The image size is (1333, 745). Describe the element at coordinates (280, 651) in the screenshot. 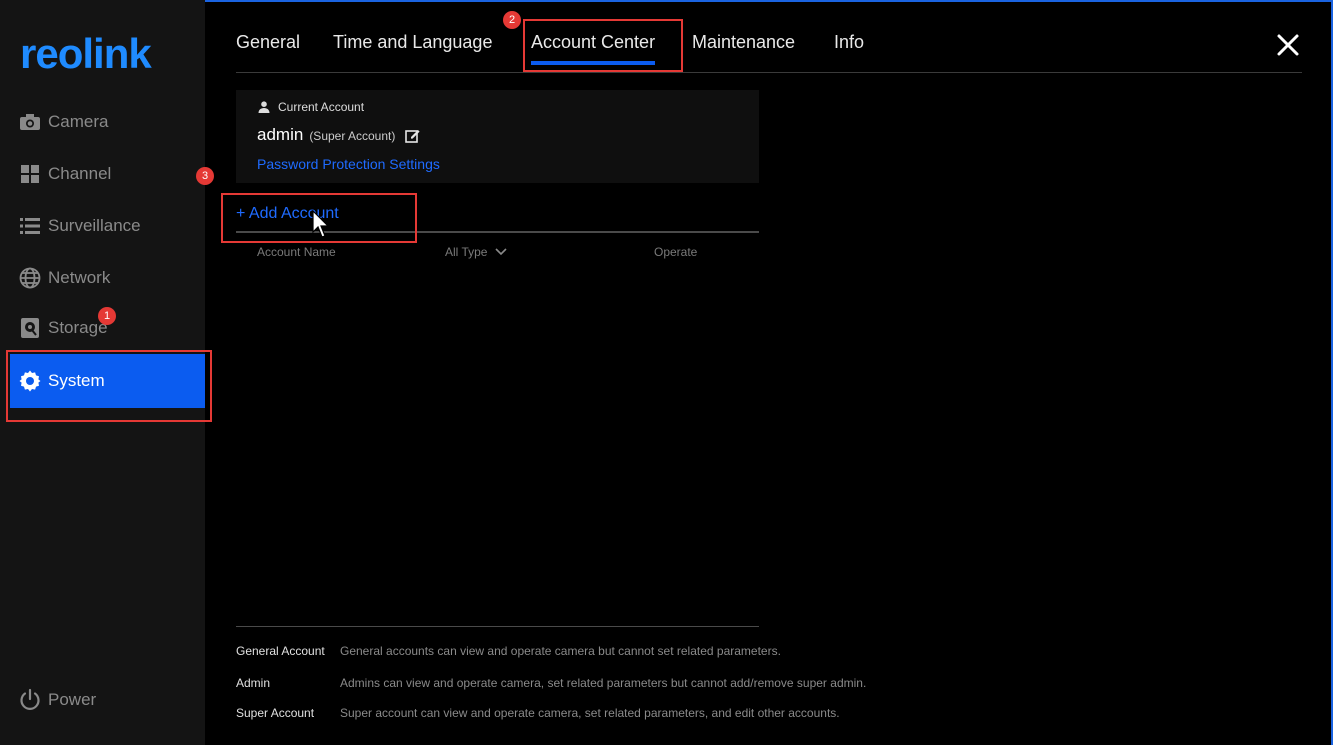

I see `legend-term: General Account` at that location.